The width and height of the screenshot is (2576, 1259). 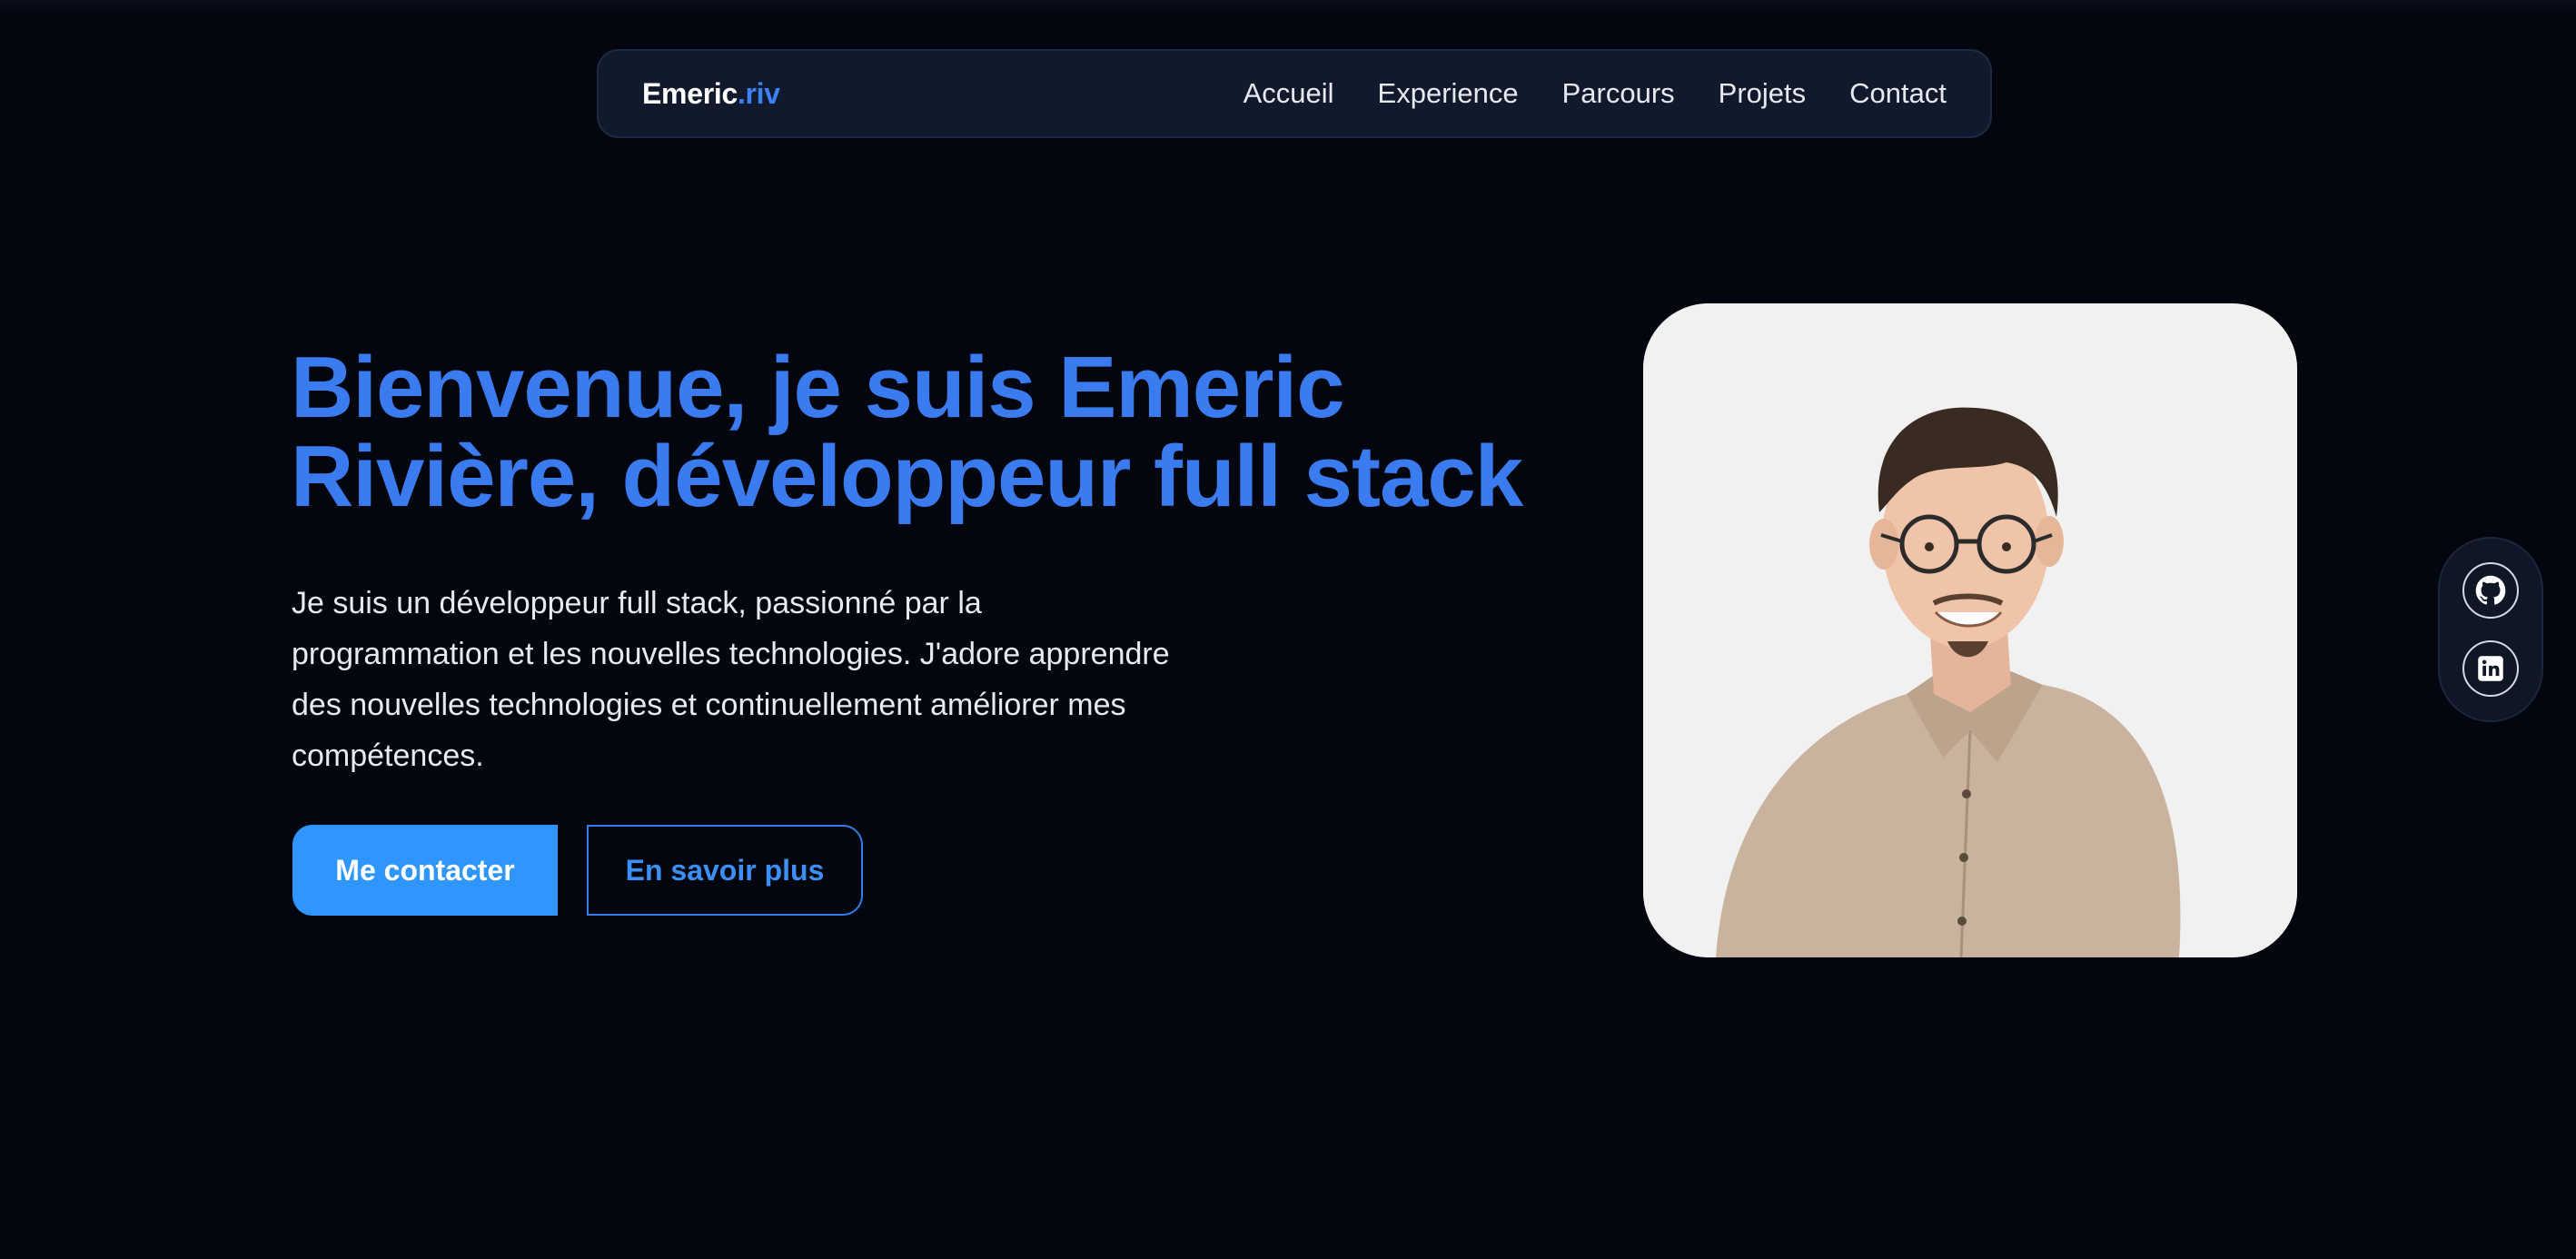 I want to click on nav-link-parcours: Parcours, so click(x=1618, y=94).